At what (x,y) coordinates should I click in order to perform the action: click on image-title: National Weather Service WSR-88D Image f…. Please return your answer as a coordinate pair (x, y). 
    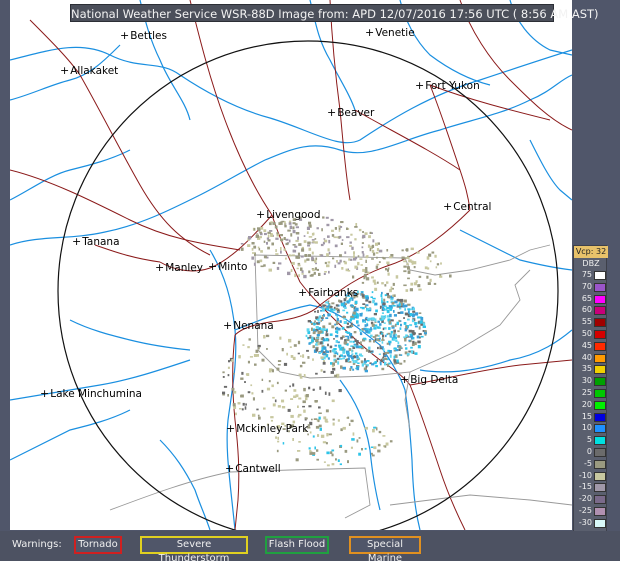
    Looking at the image, I should click on (334, 13).